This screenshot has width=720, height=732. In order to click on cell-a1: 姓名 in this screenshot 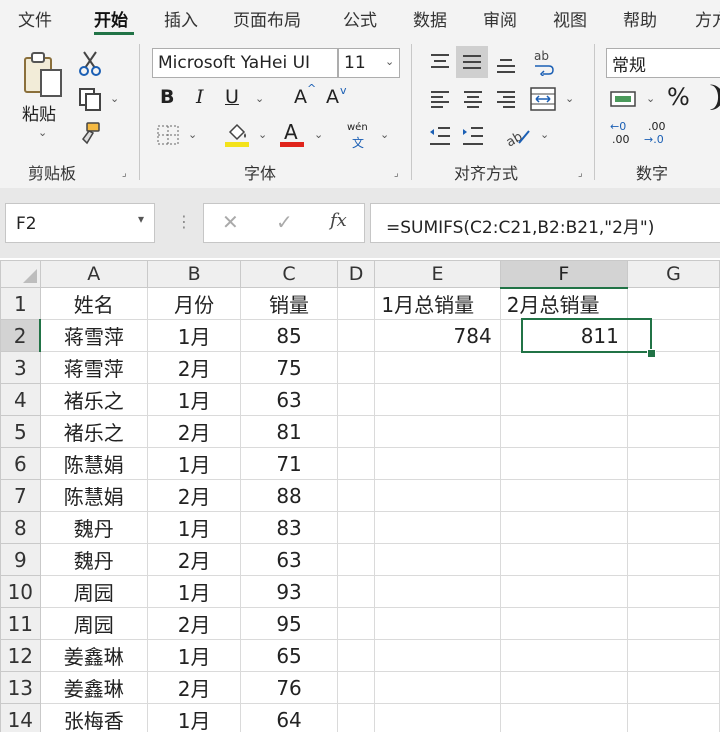, I will do `click(93, 303)`.